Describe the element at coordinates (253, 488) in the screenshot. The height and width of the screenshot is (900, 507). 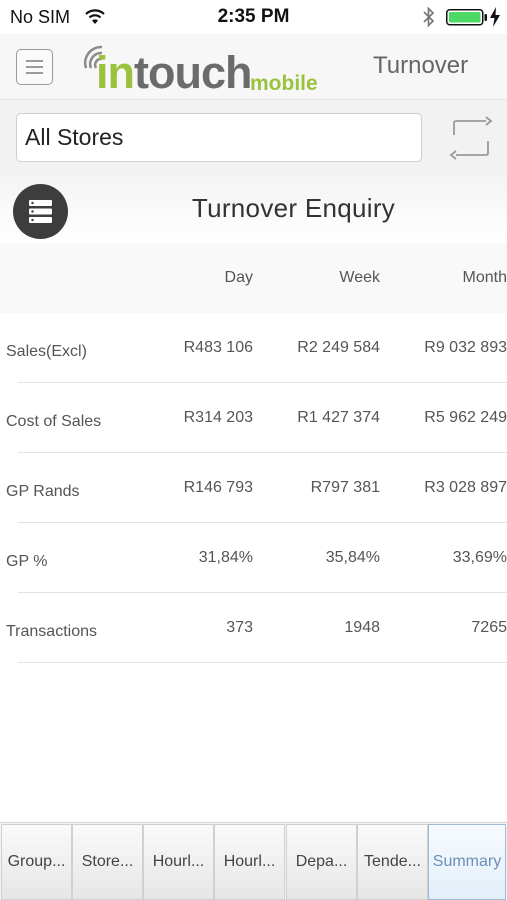
I see `table-row: GP Rands R146 793 R797 381 R3 028 897` at that location.